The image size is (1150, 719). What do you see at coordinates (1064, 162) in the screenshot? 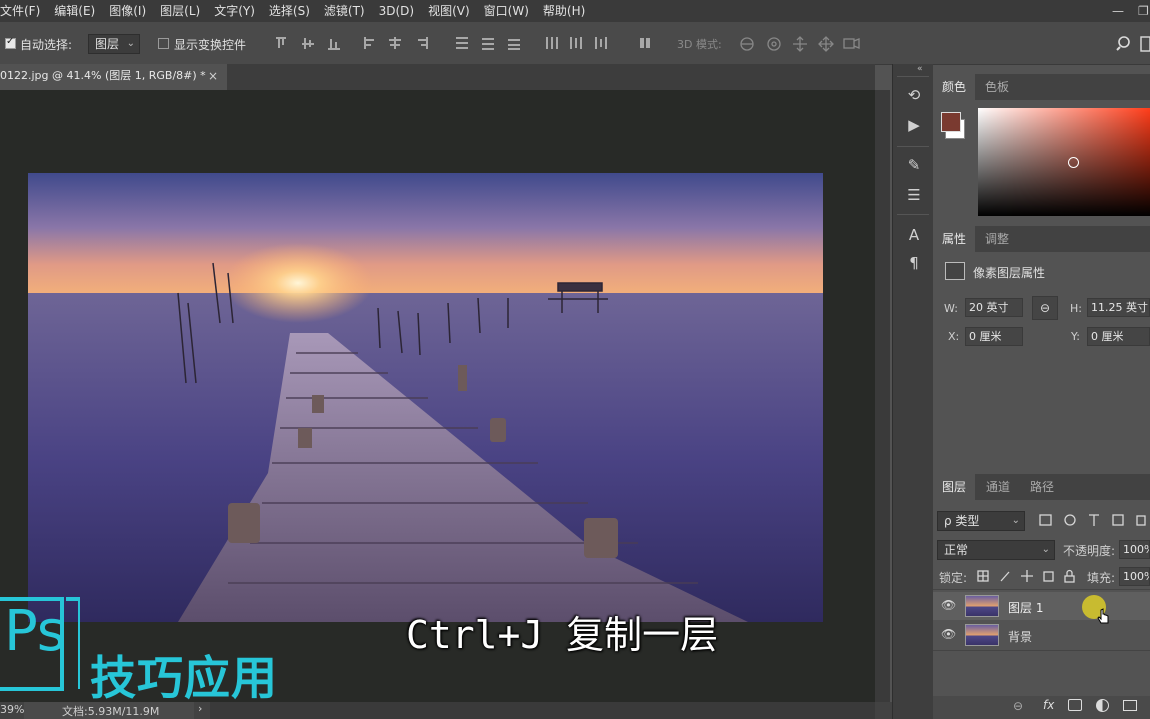
I see `color-picker-field` at bounding box center [1064, 162].